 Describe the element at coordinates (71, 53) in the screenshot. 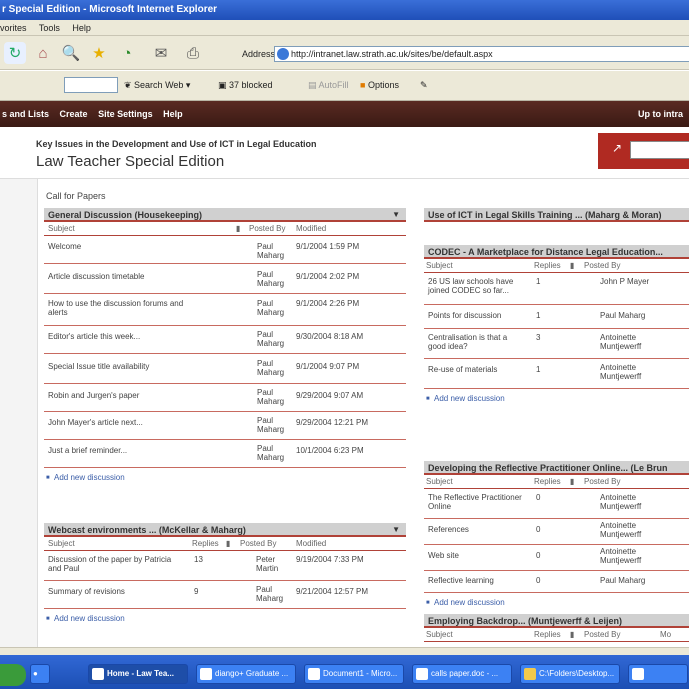

I see `search-icon: 🔍` at that location.